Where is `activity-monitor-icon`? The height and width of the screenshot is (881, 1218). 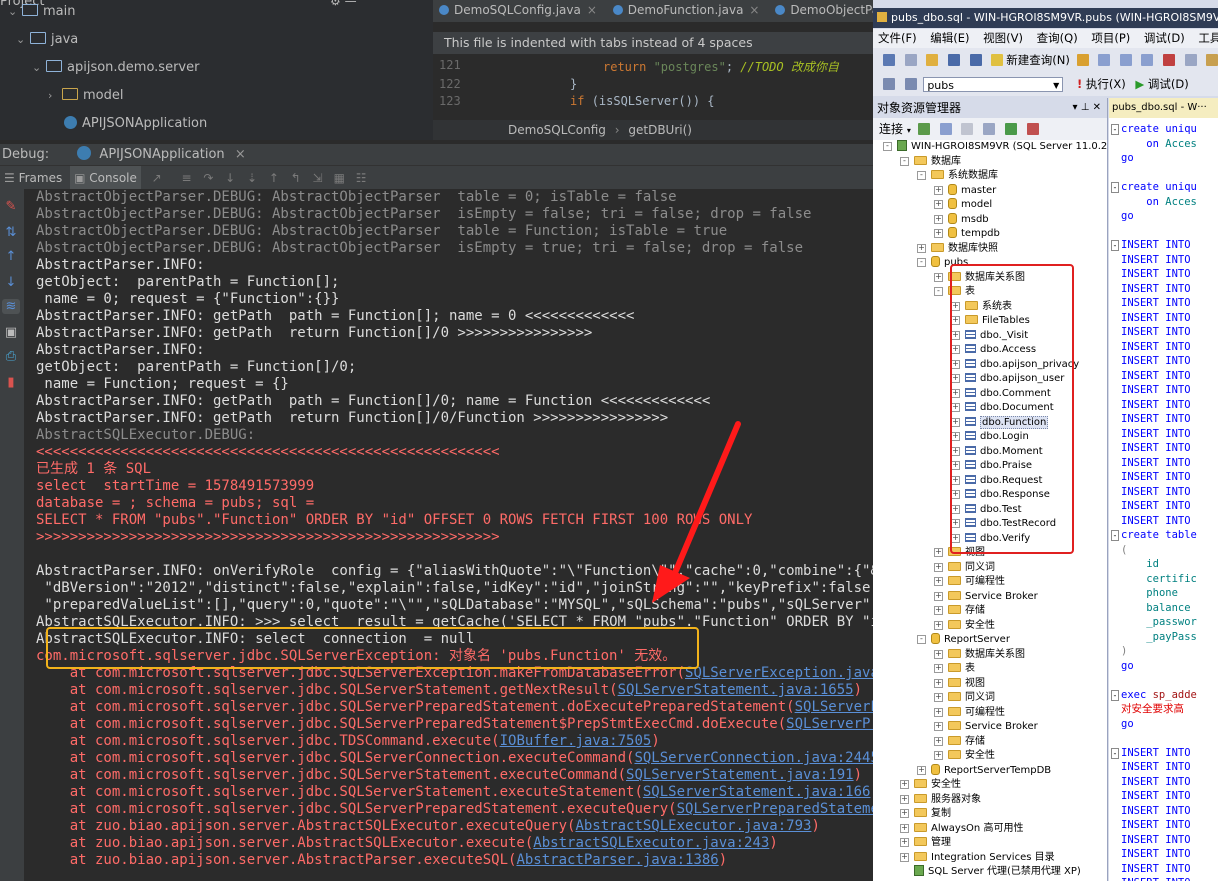
activity-monitor-icon is located at coordinates (1032, 129).